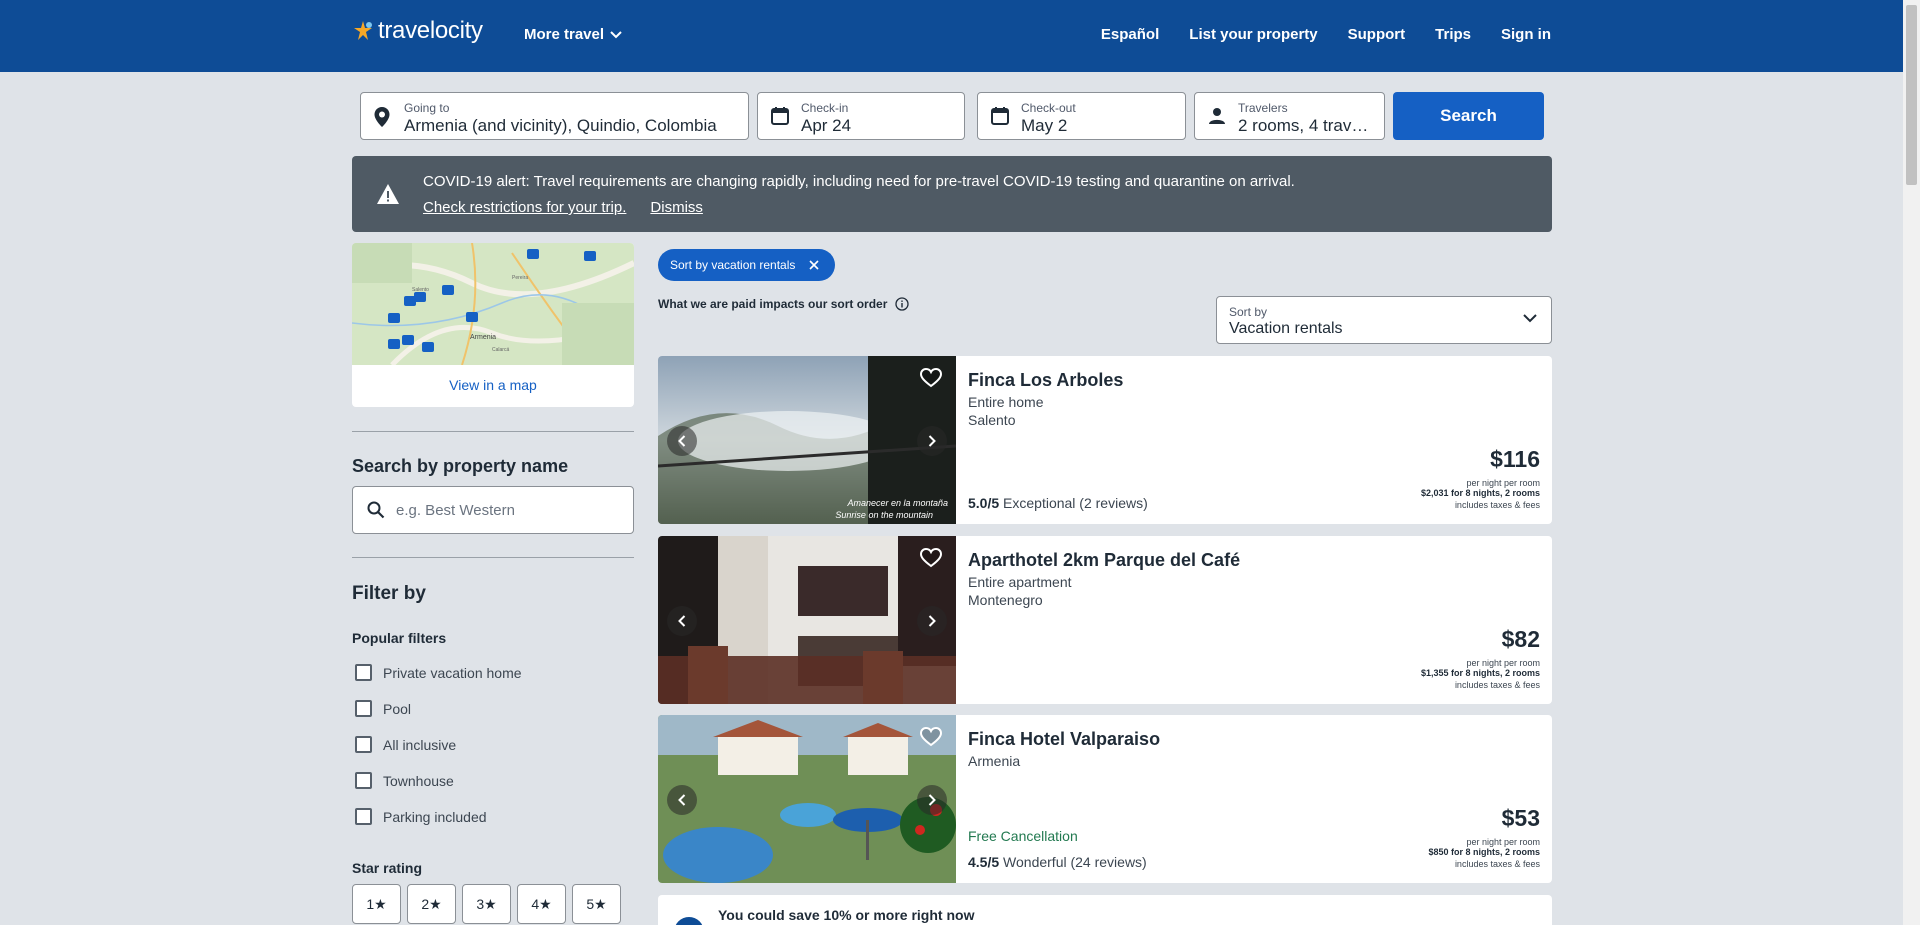  What do you see at coordinates (564, 34) in the screenshot?
I see `more-travel-label: More travel` at bounding box center [564, 34].